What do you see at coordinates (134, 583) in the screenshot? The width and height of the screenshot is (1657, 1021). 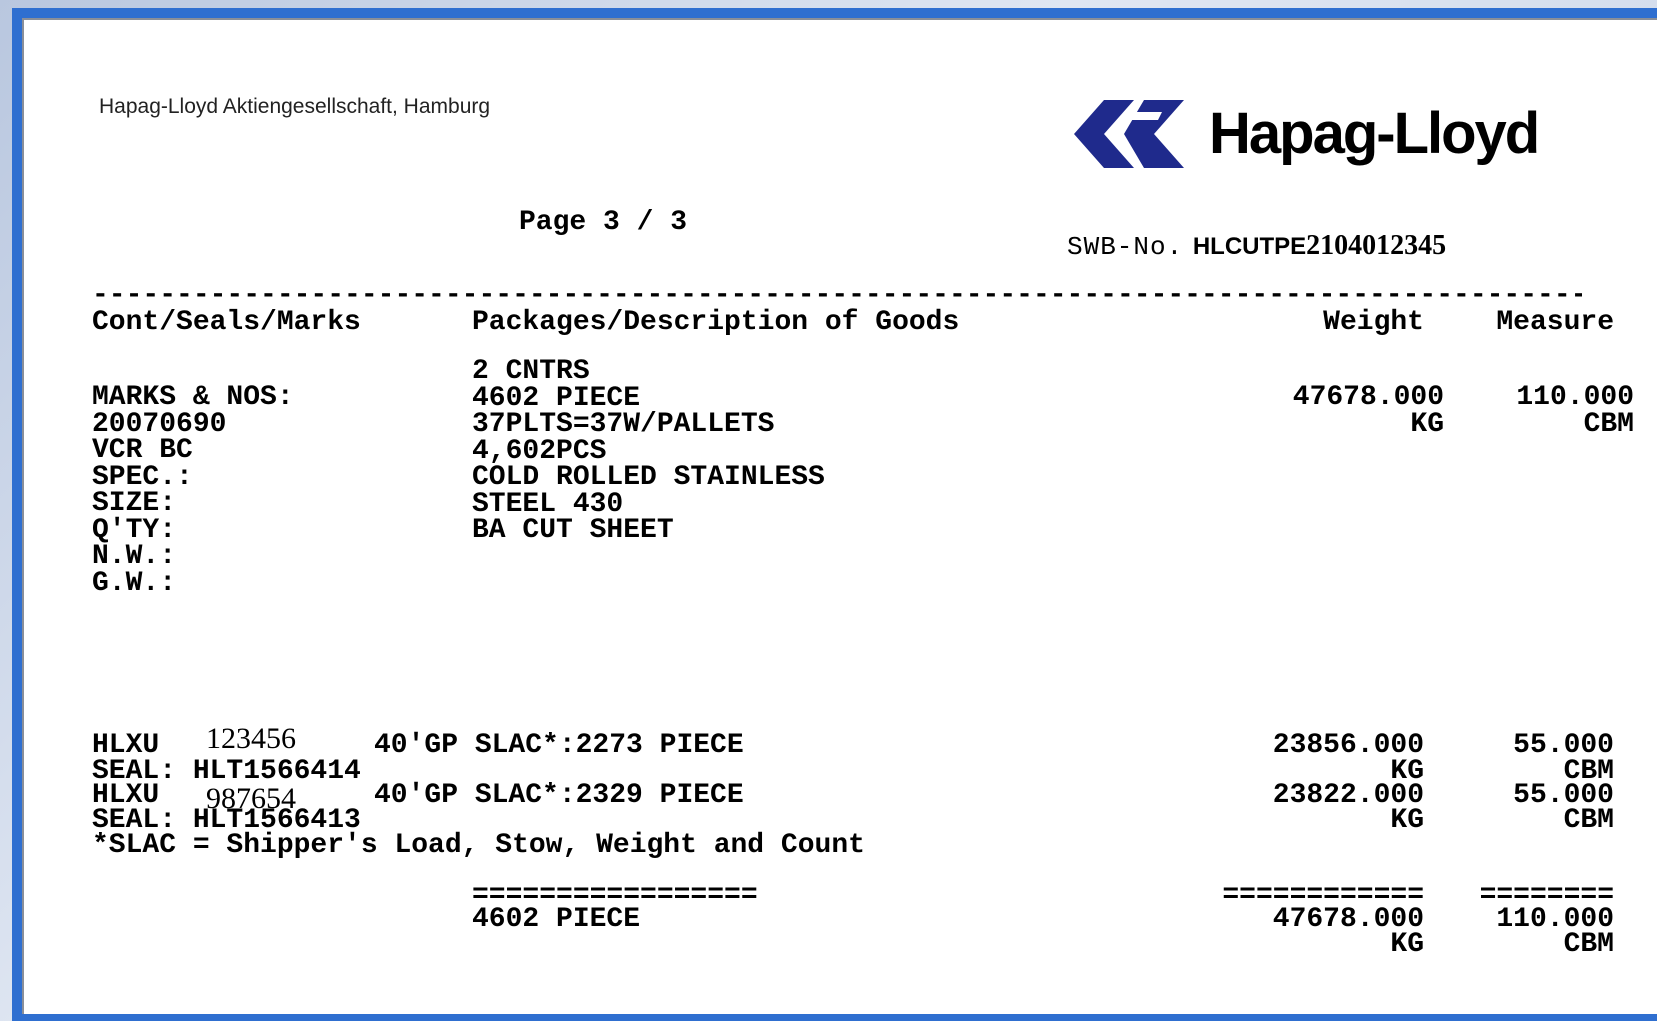 I see `marks-line: G.W.:` at bounding box center [134, 583].